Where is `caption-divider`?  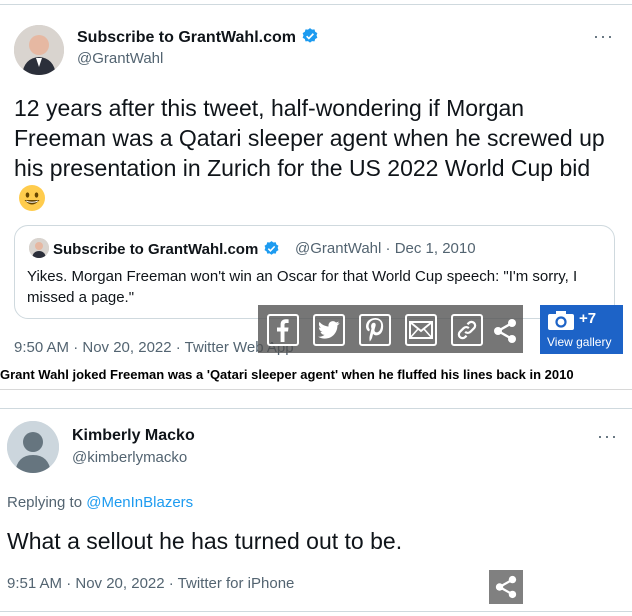
caption-divider is located at coordinates (316, 389).